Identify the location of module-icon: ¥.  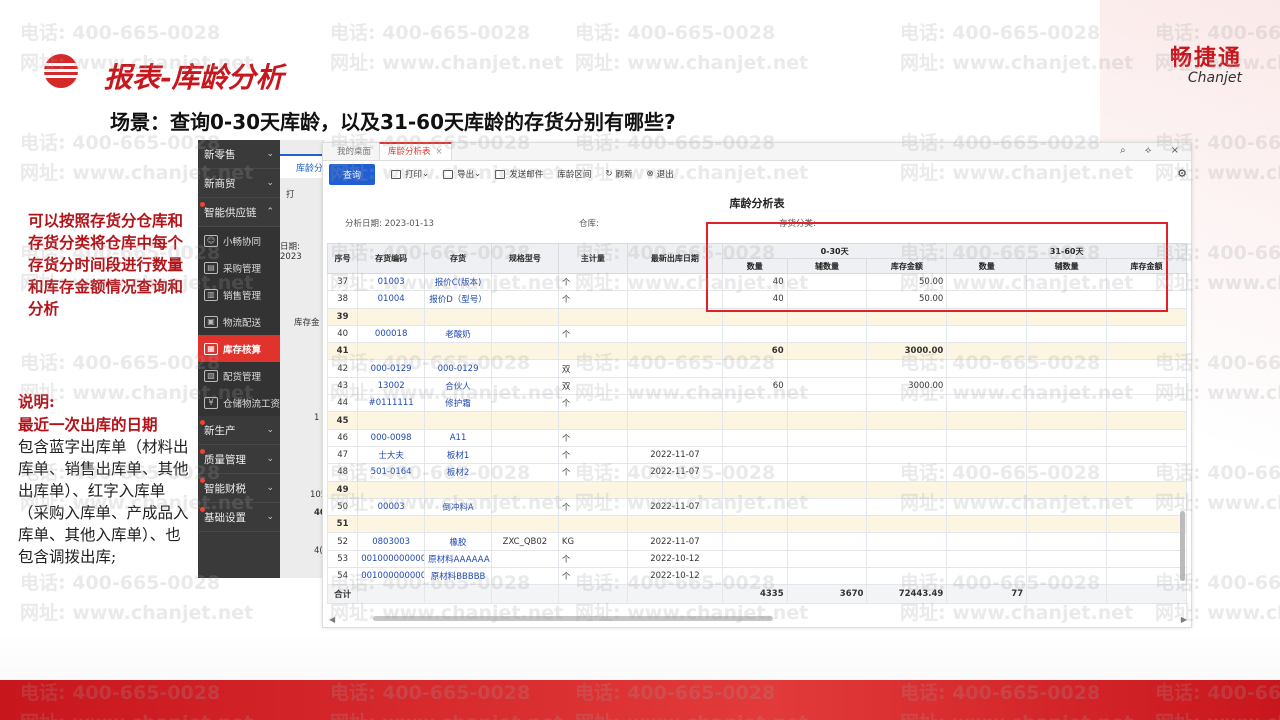
(211, 402).